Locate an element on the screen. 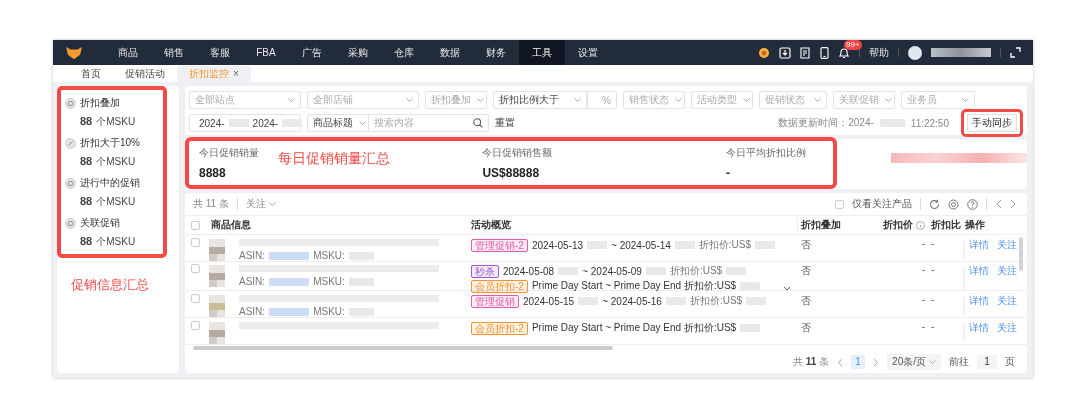 Image resolution: width=1080 pixels, height=418 pixels. column-header: 操作 is located at coordinates (975, 225).